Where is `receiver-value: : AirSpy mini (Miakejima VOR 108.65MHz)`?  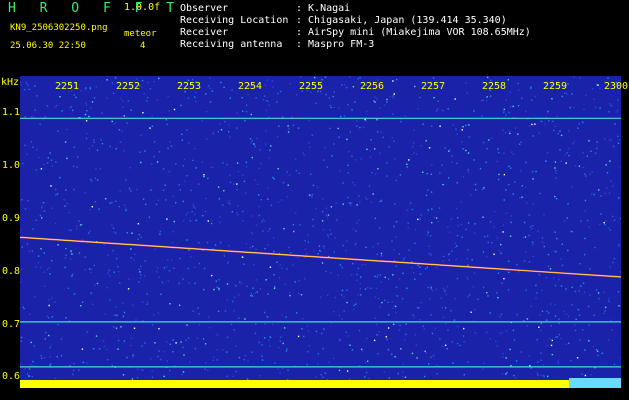
receiver-value: : AirSpy mini (Miakejima VOR 108.65MHz) is located at coordinates (413, 32).